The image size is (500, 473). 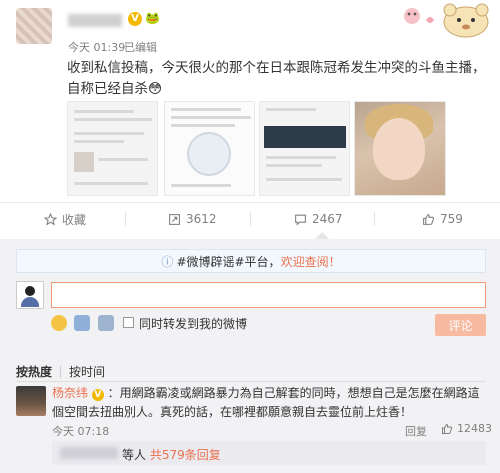 What do you see at coordinates (446, 20) in the screenshot?
I see `decorative-sticker-icon` at bounding box center [446, 20].